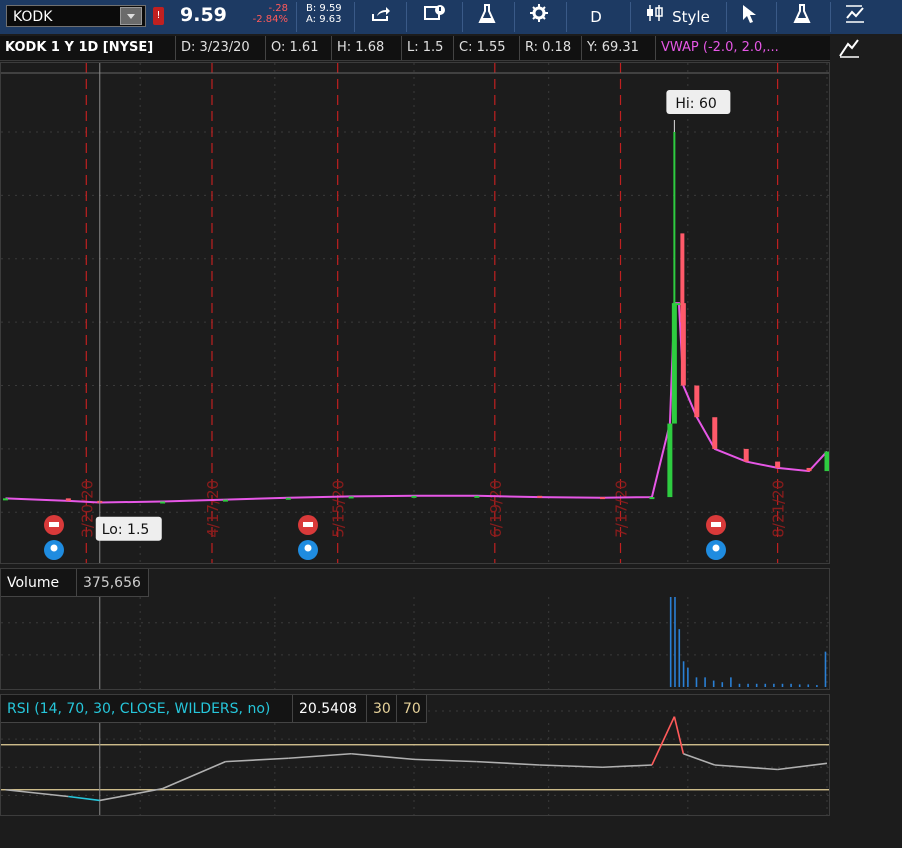 Image resolution: width=902 pixels, height=848 pixels. I want to click on price-change: -.28 -2.84%, so click(267, 14).